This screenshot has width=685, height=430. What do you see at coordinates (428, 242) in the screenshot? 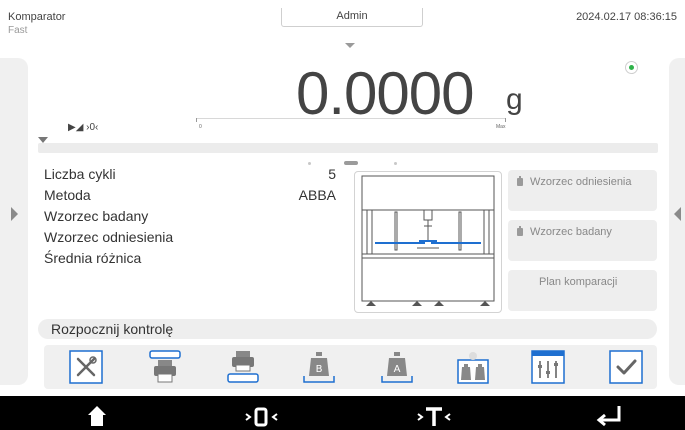
I see `comparator-diagram` at bounding box center [428, 242].